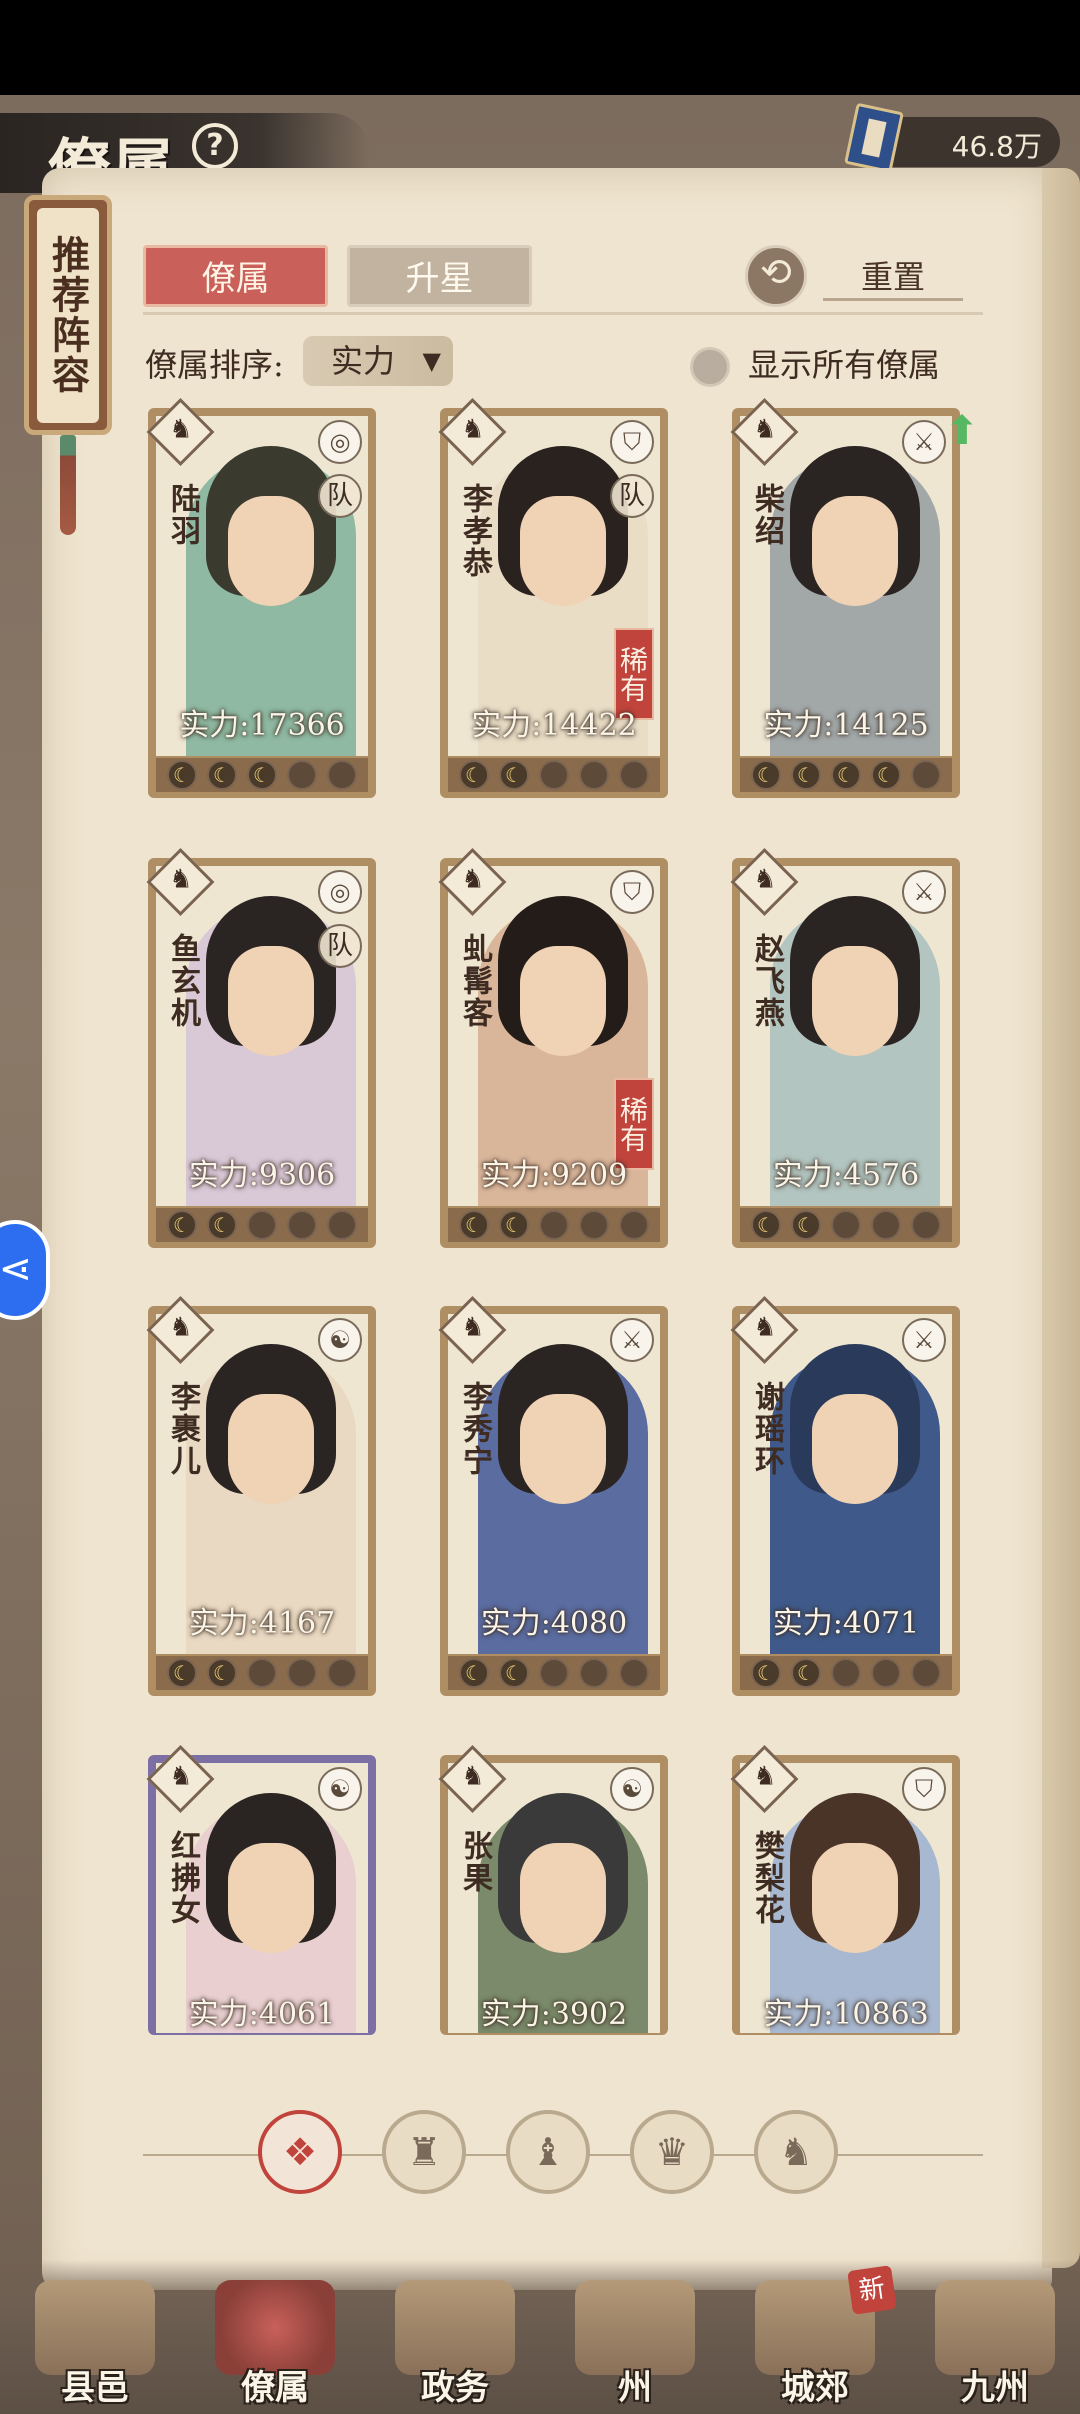  I want to click on tab-star-up: 升星, so click(439, 276).